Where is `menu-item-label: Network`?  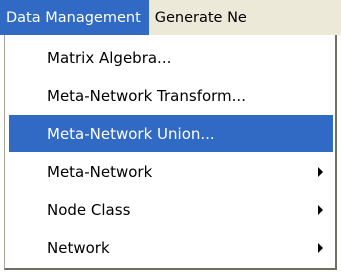
menu-item-label: Network is located at coordinates (78, 247).